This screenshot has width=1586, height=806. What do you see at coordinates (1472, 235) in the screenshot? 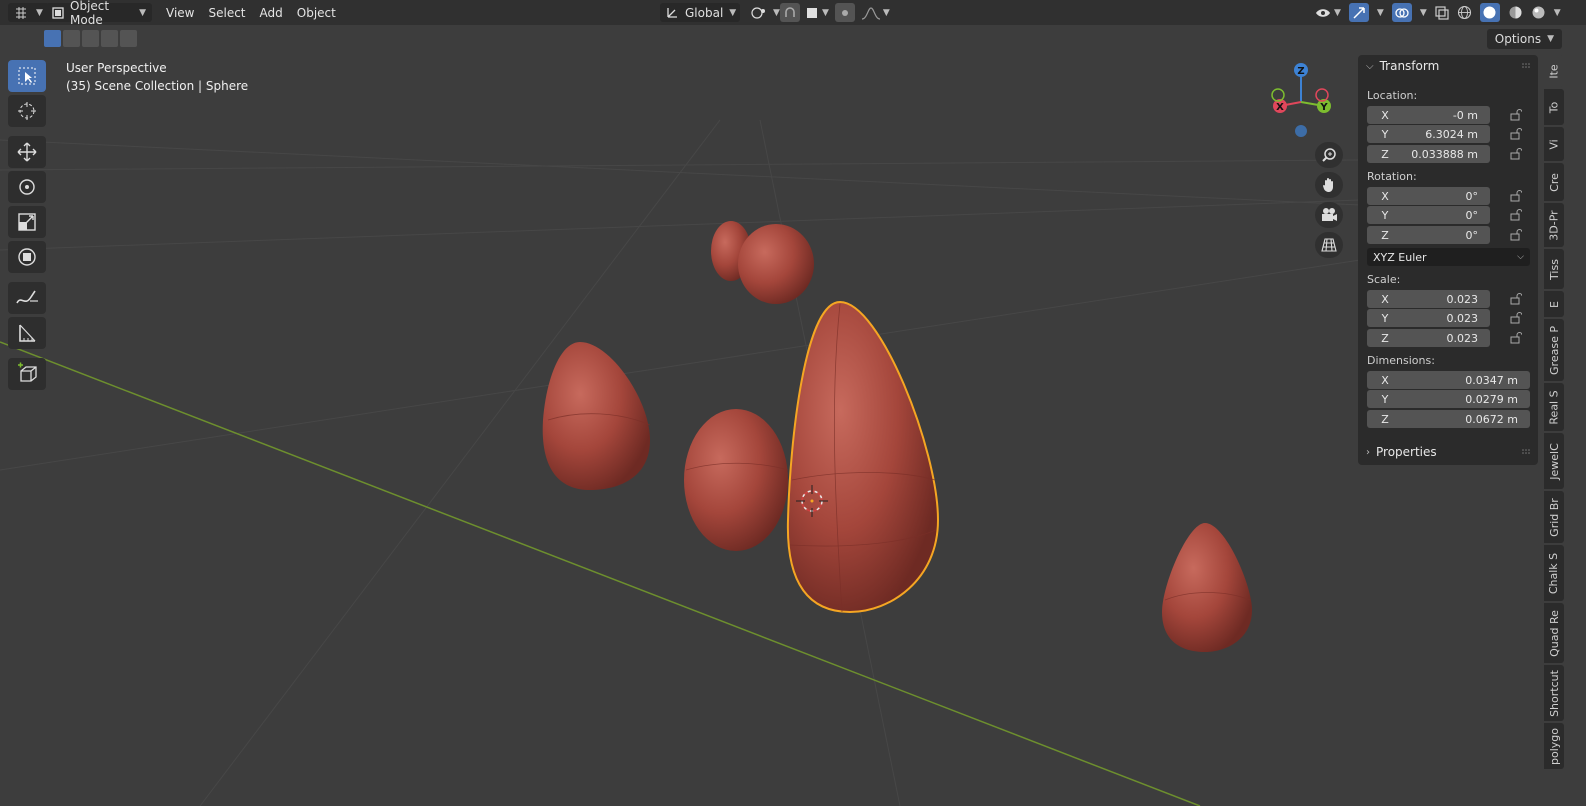
I see `field-value: 0°` at bounding box center [1472, 235].